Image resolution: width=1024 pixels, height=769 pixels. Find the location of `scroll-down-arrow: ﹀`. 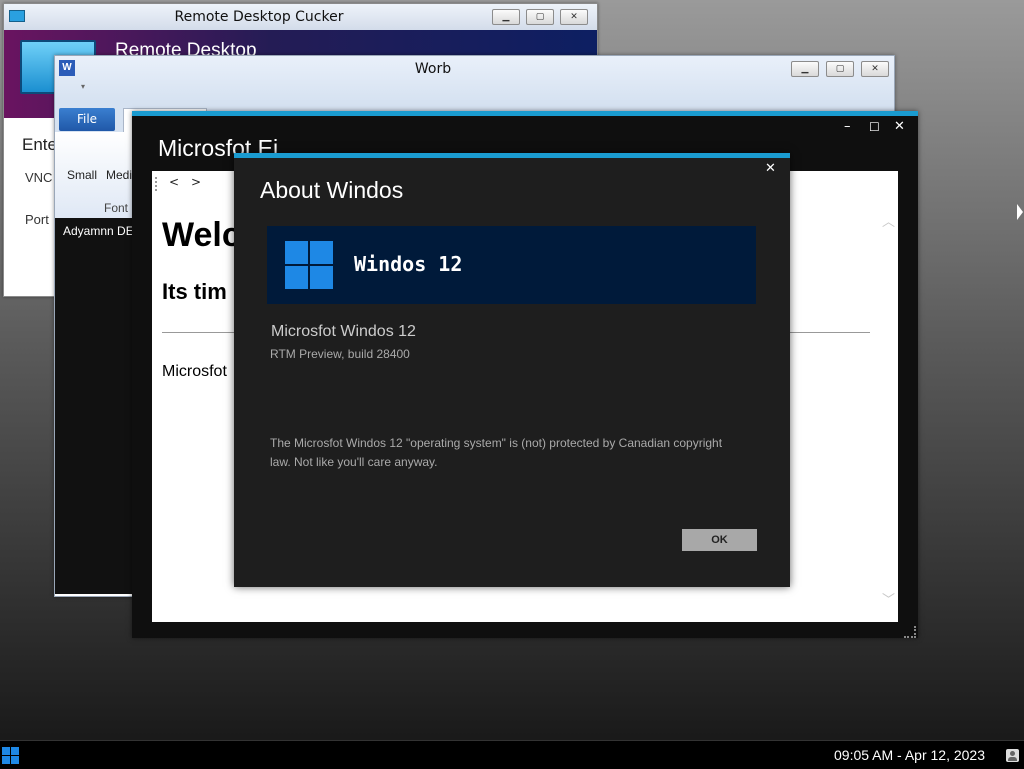

scroll-down-arrow: ﹀ is located at coordinates (888, 598).